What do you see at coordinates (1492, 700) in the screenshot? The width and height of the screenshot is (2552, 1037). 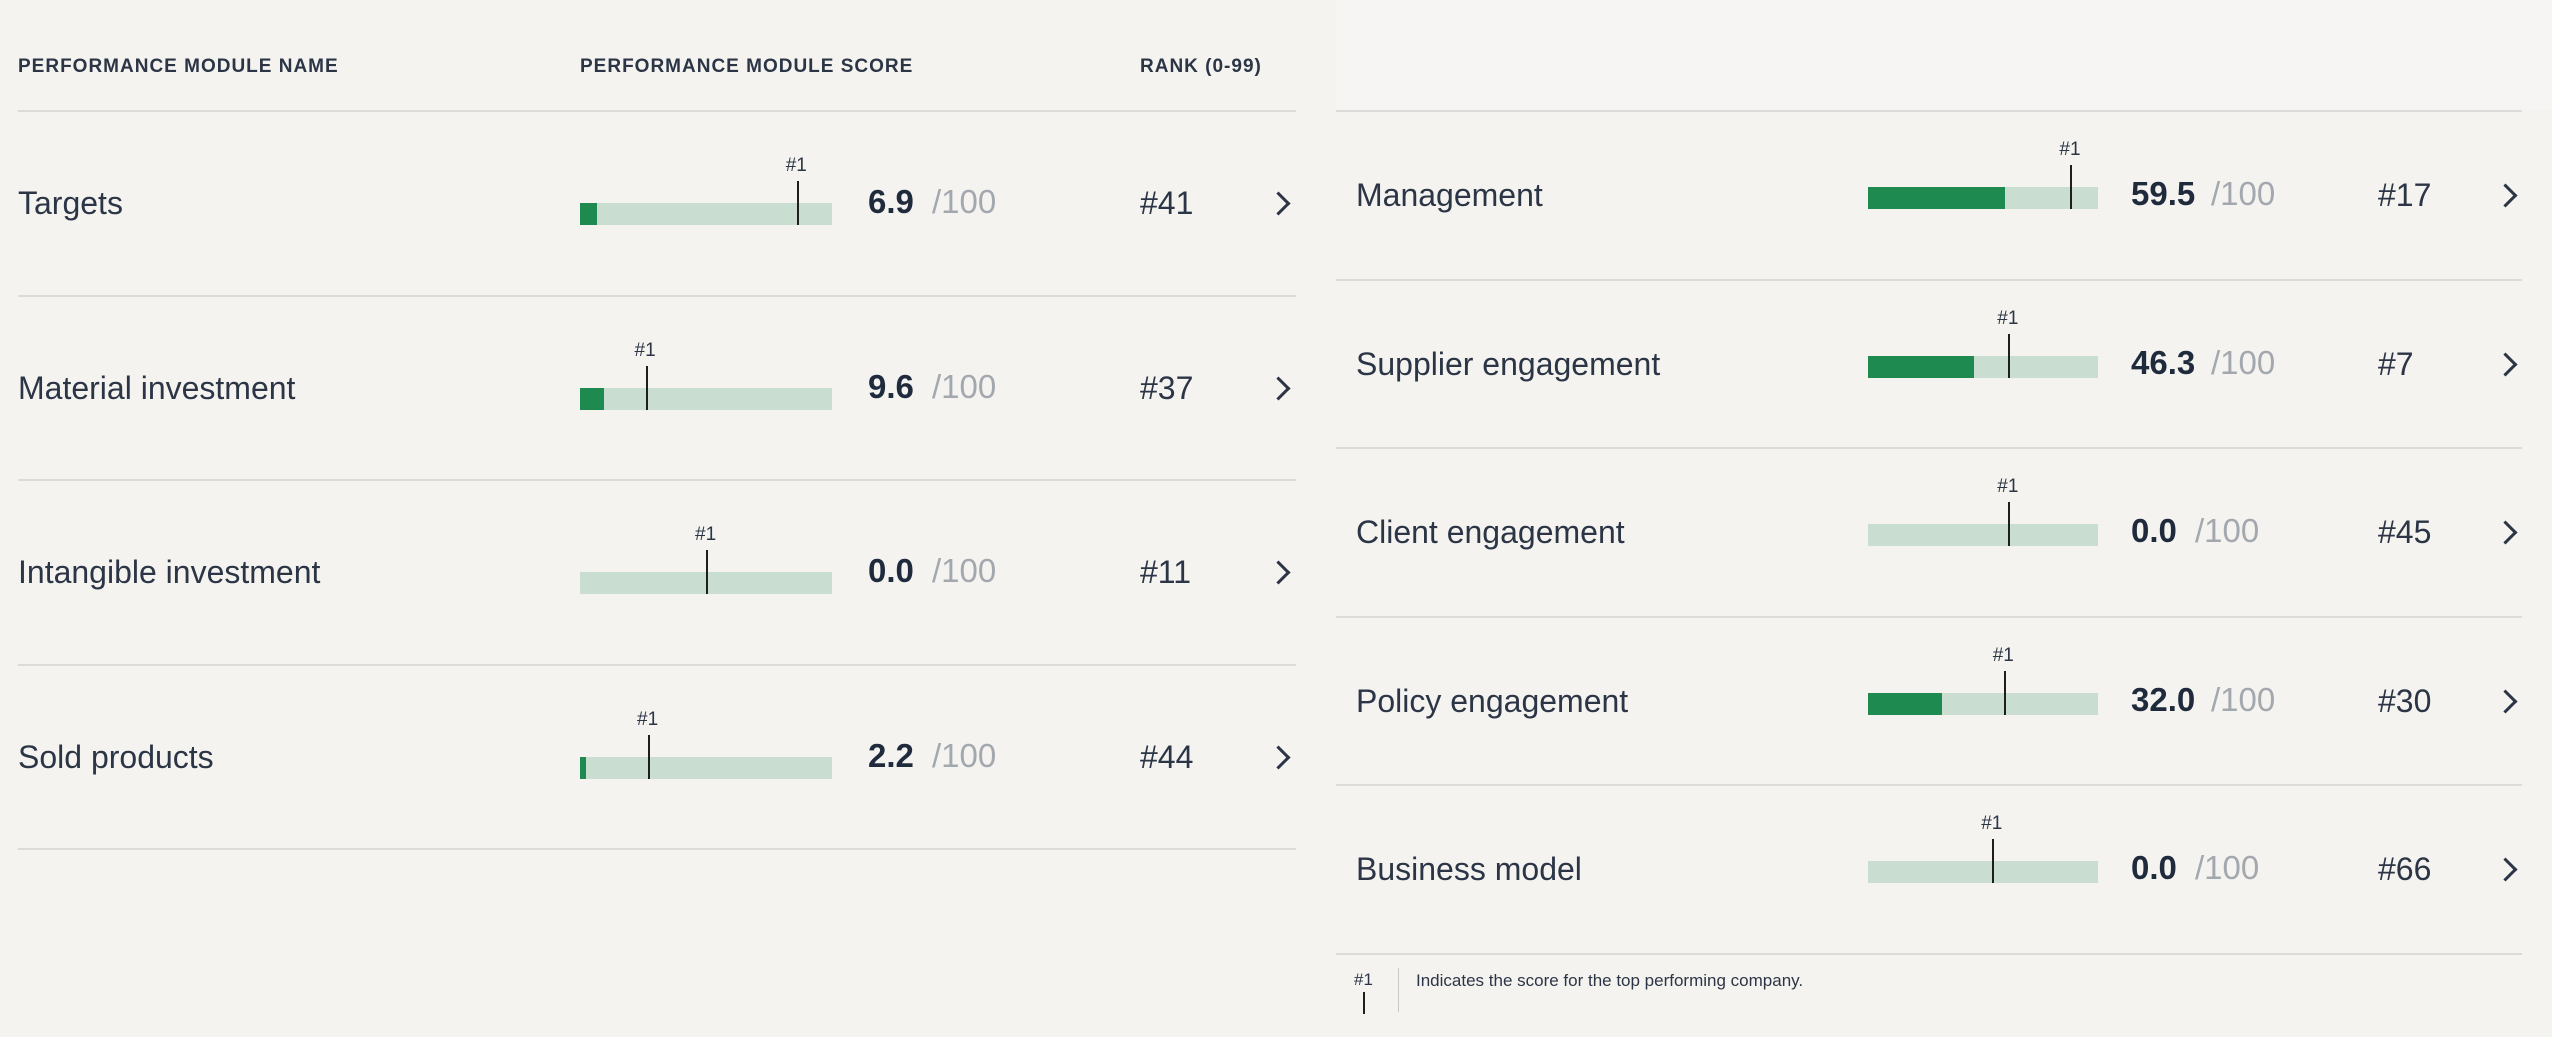 I see `module-name: Policy engagement` at bounding box center [1492, 700].